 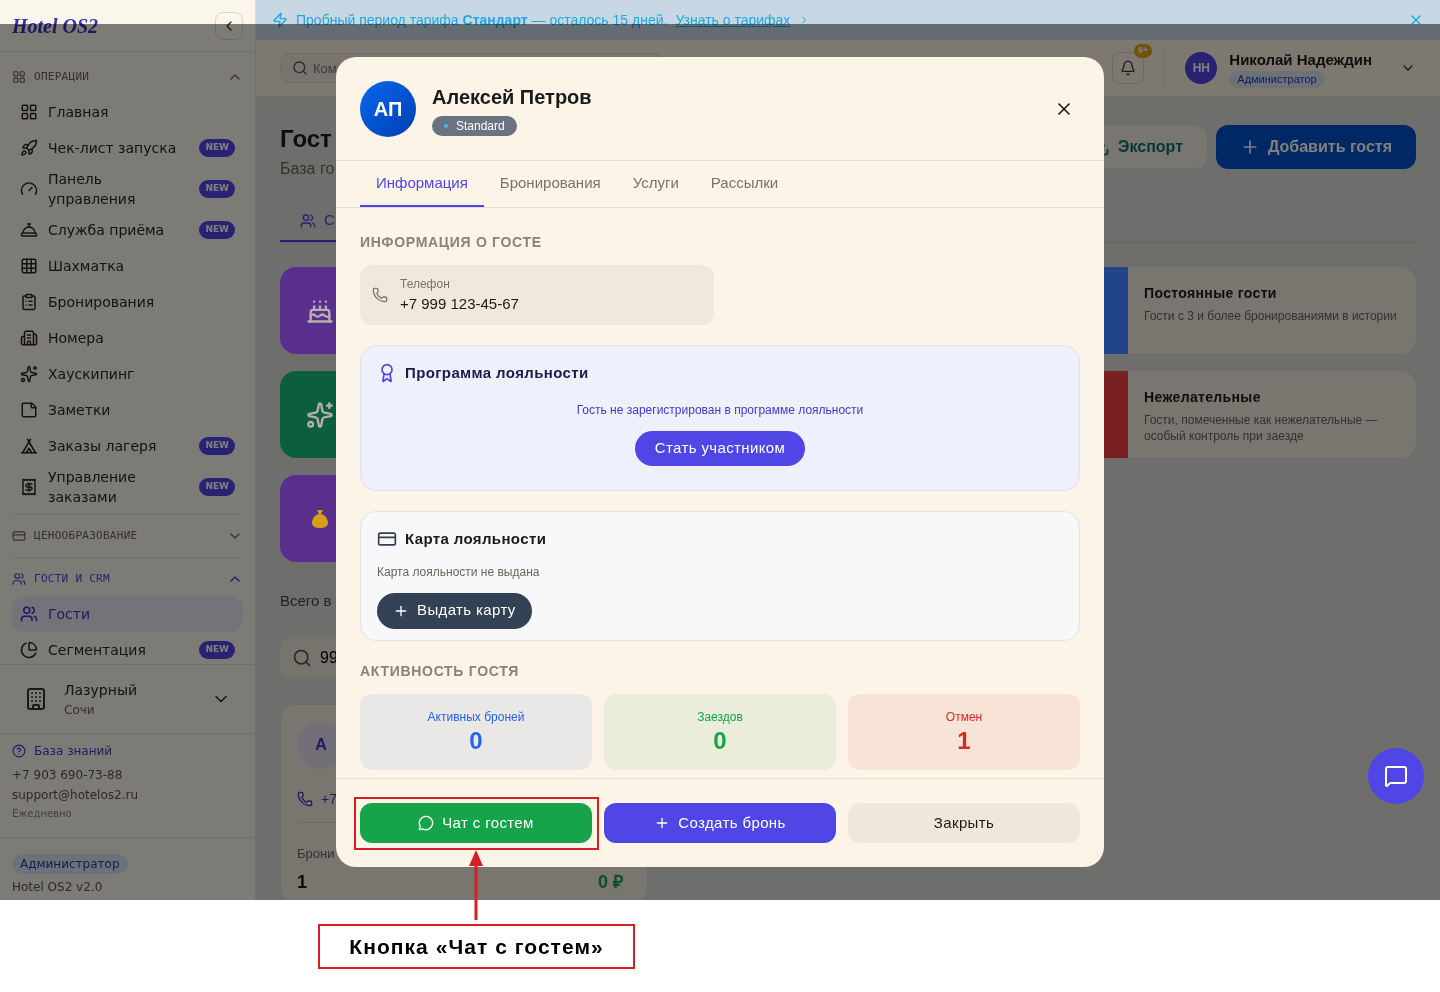 I want to click on bookings-count: 1, so click(x=302, y=881).